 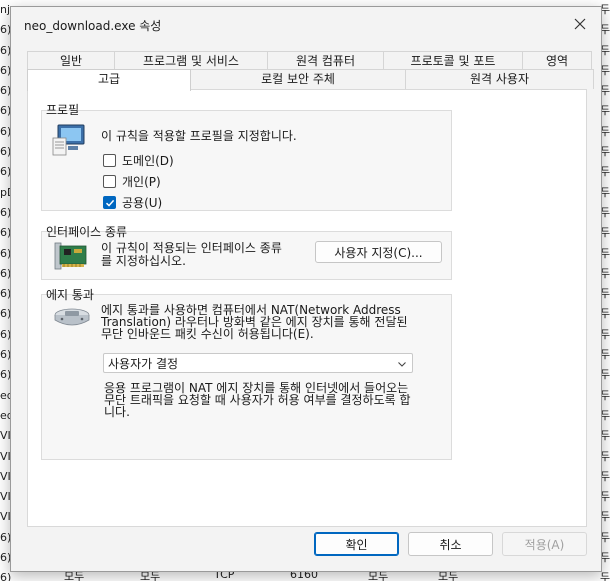 I want to click on private-label: 개인(P), so click(x=141, y=182).